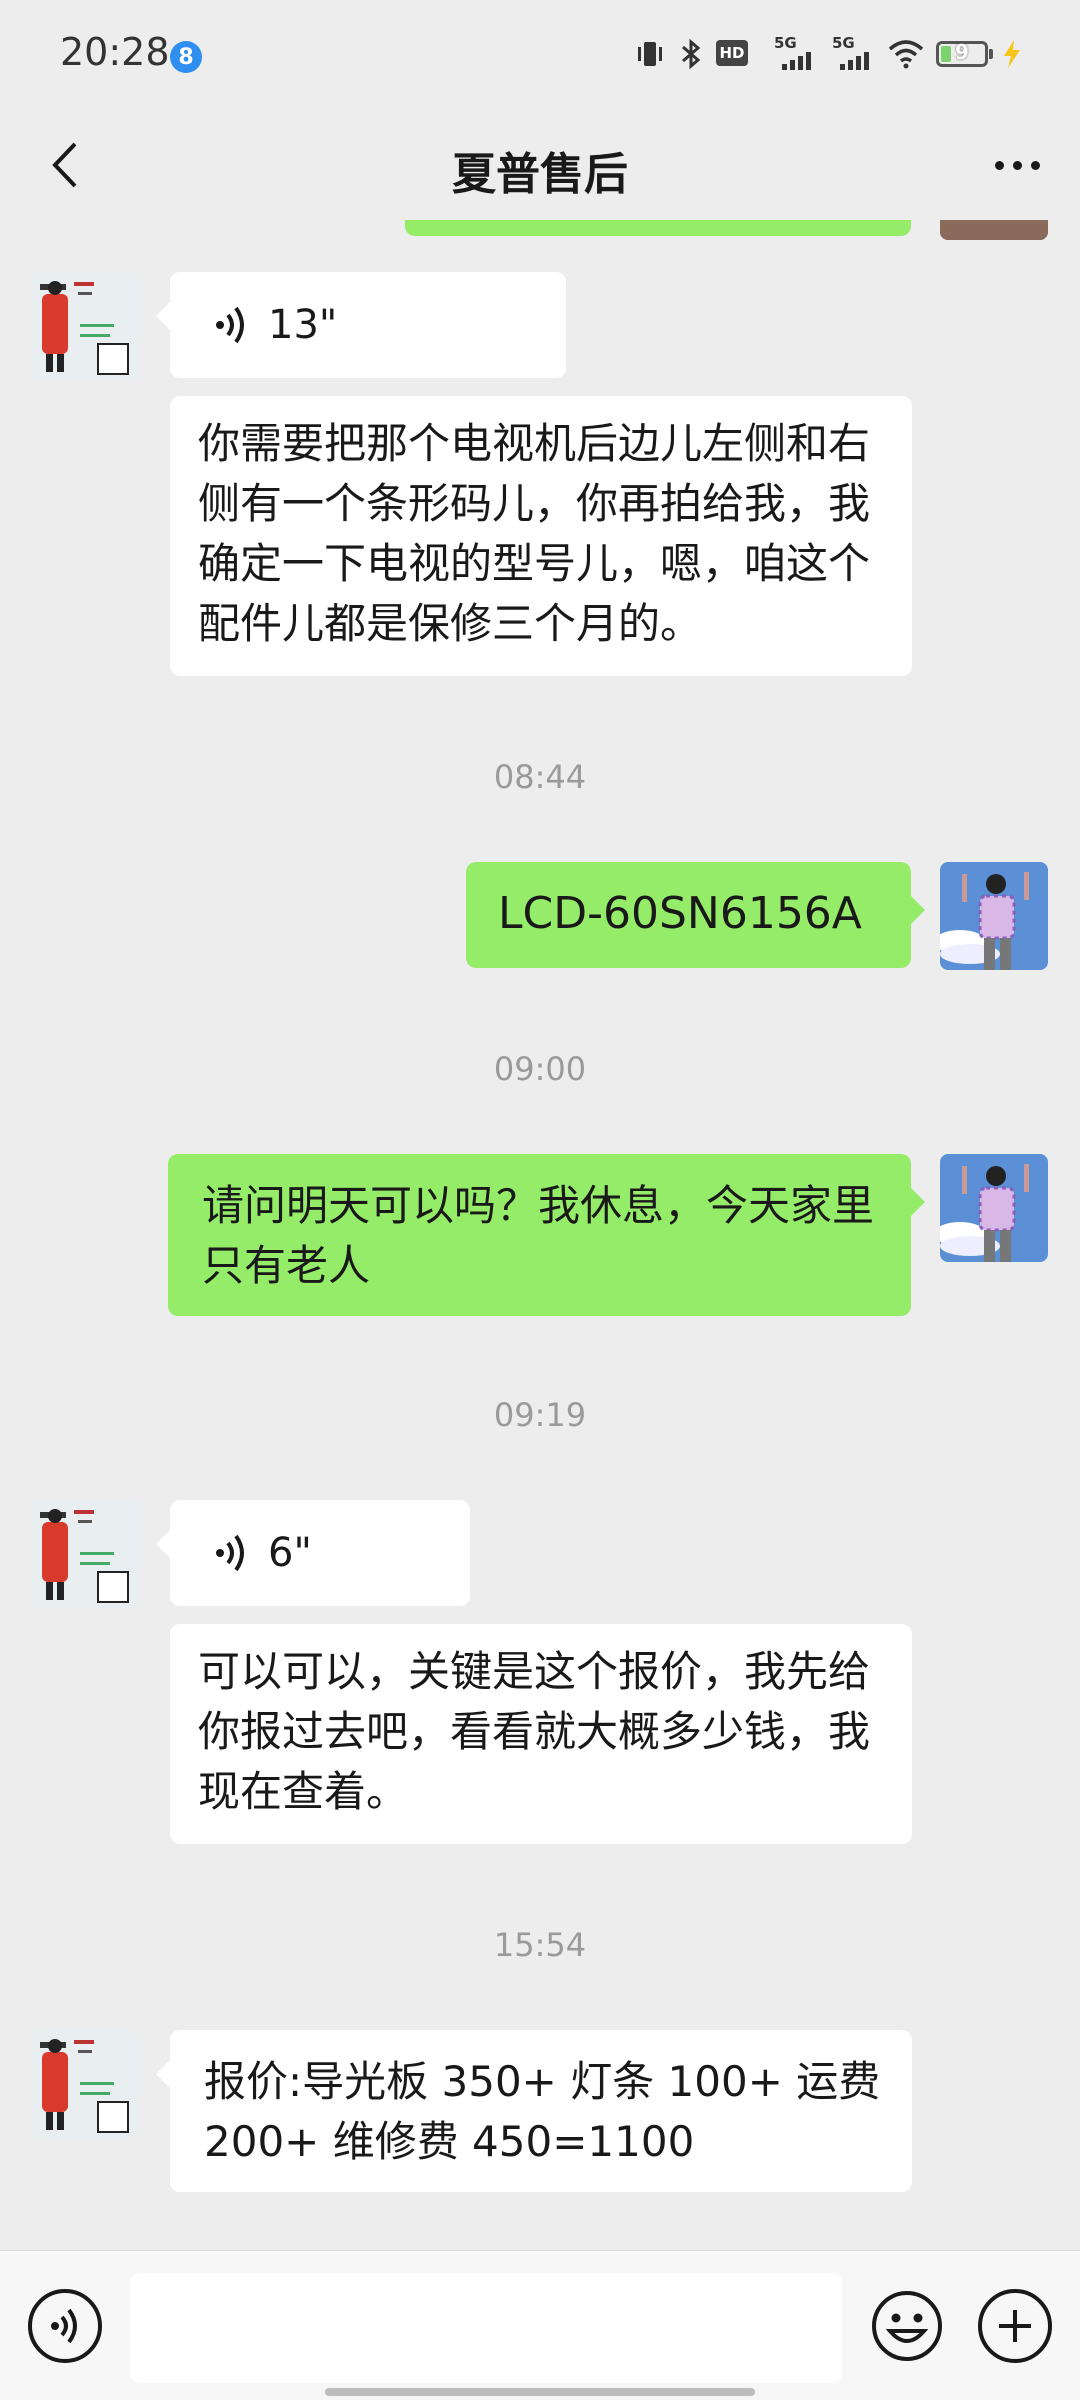 This screenshot has width=1080, height=2400. What do you see at coordinates (964, 53) in the screenshot?
I see `battery-icon: 9` at bounding box center [964, 53].